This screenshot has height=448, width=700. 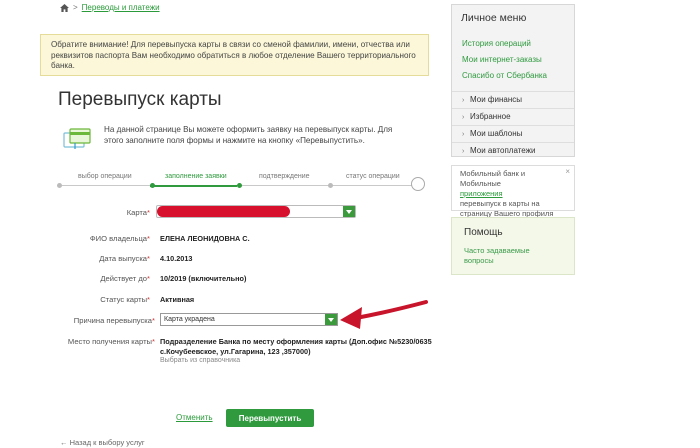 I want to click on reissue-reason-value: Карта украдена, so click(x=189, y=319).